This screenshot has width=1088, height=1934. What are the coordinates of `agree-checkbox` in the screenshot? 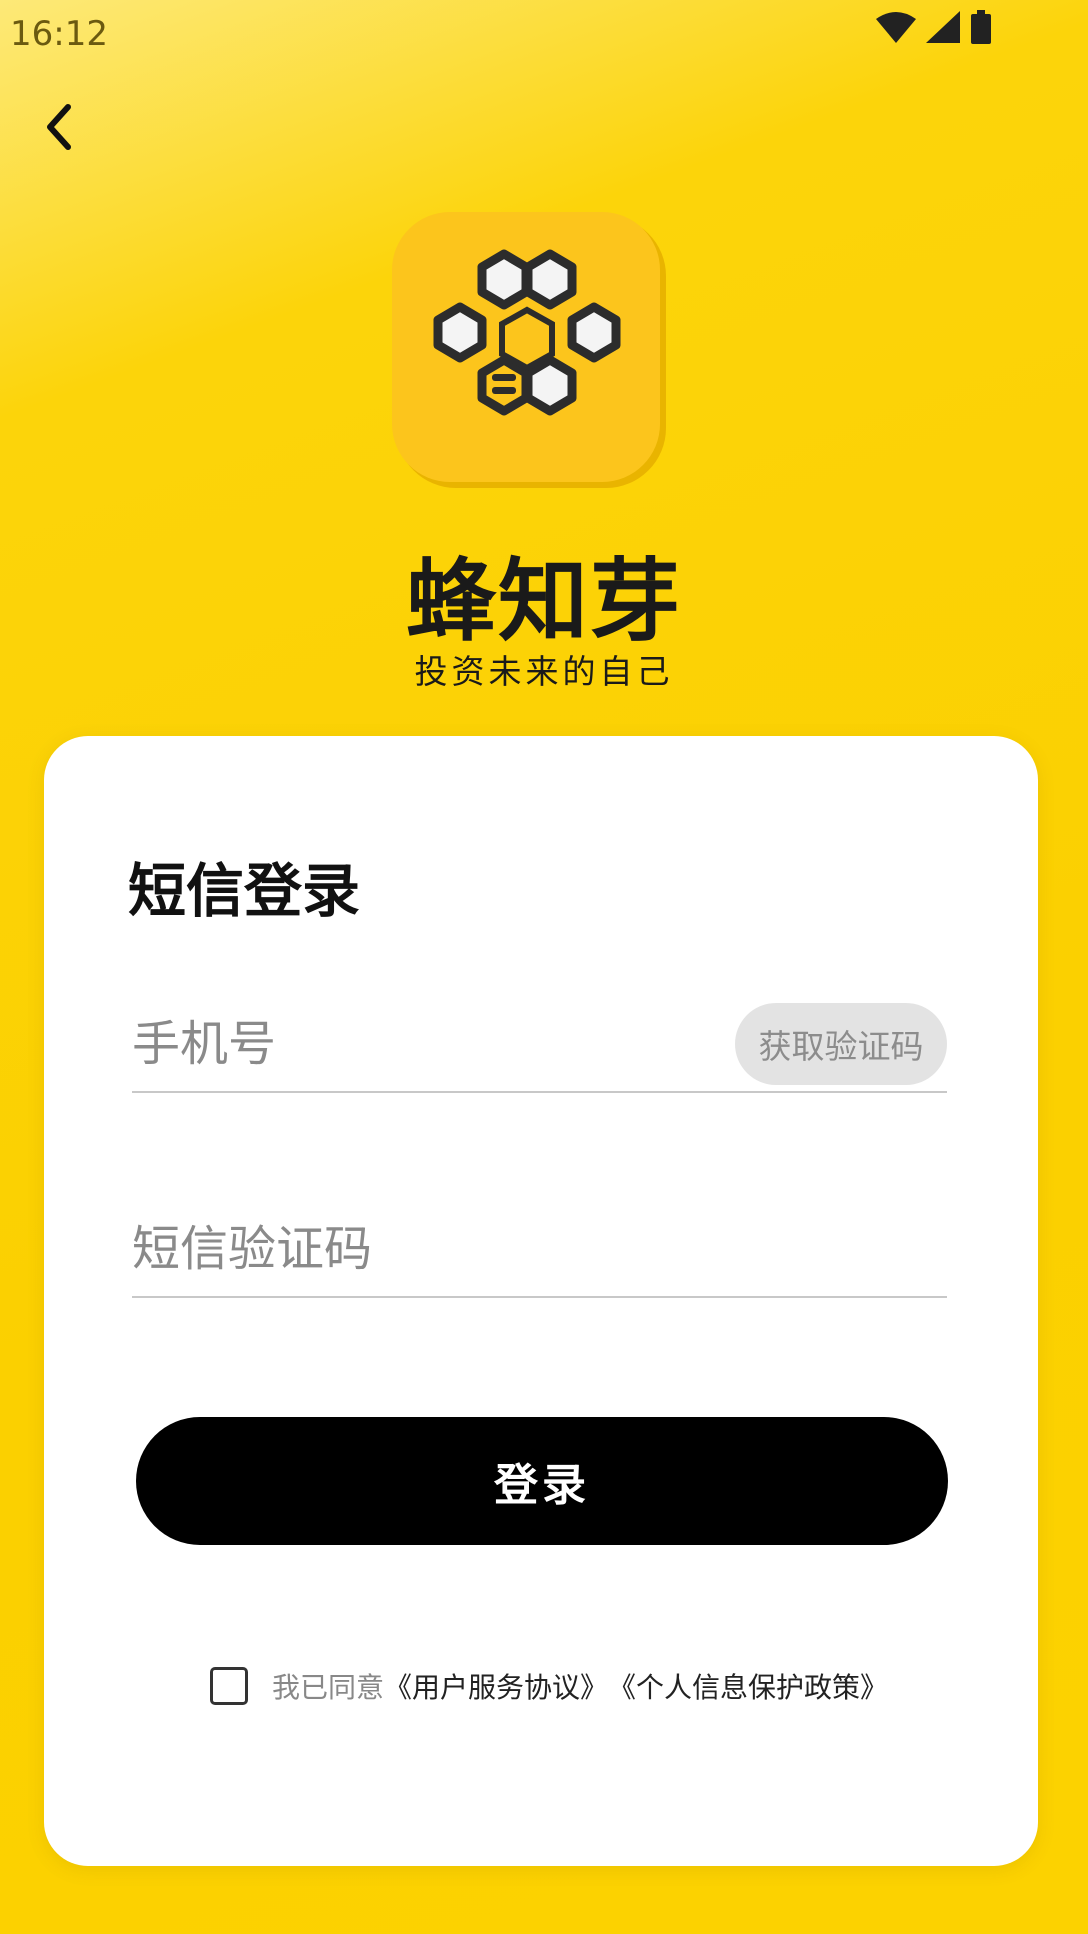 It's located at (229, 1686).